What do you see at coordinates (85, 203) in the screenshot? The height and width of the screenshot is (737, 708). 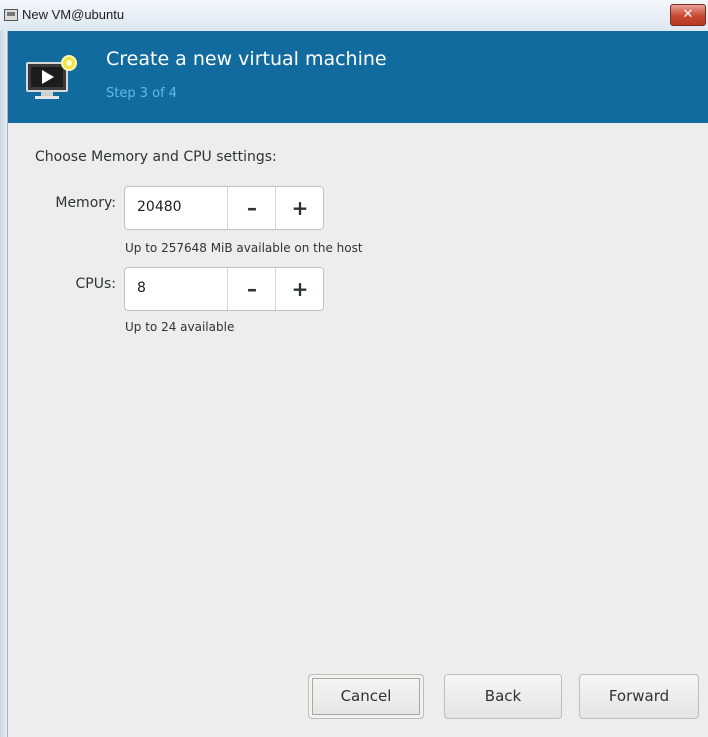 I see `memory-label: Memory:` at bounding box center [85, 203].